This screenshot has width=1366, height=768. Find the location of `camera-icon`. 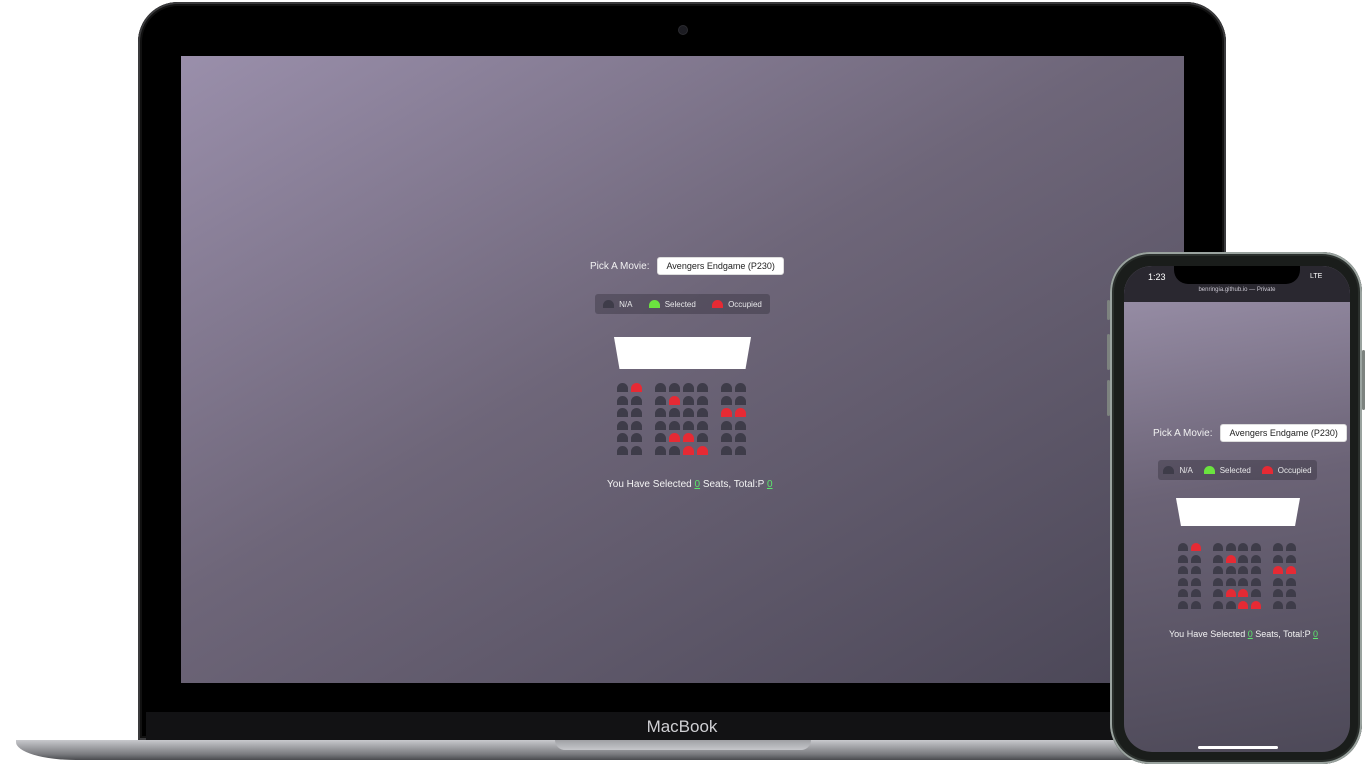

camera-icon is located at coordinates (683, 30).